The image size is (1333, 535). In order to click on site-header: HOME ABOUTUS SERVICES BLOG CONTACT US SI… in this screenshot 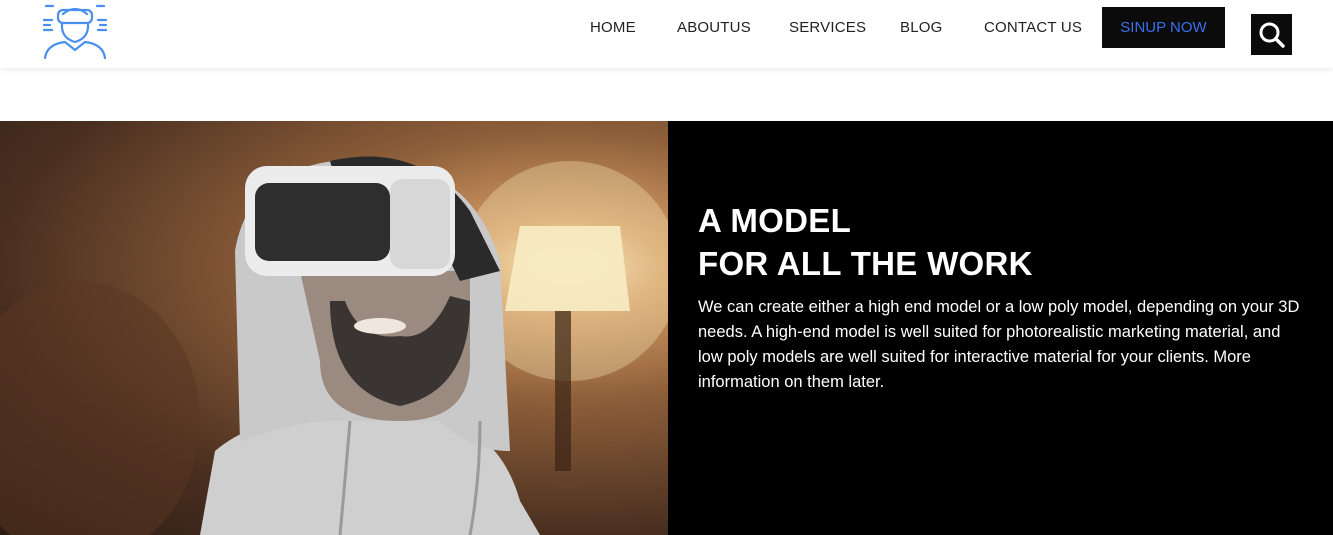, I will do `click(666, 34)`.